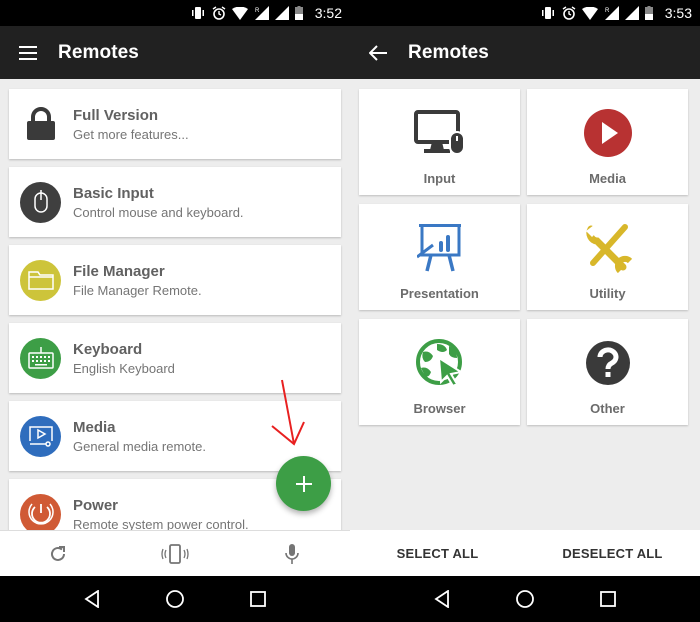 This screenshot has height=622, width=700. What do you see at coordinates (96, 505) in the screenshot?
I see `item-name: Power` at bounding box center [96, 505].